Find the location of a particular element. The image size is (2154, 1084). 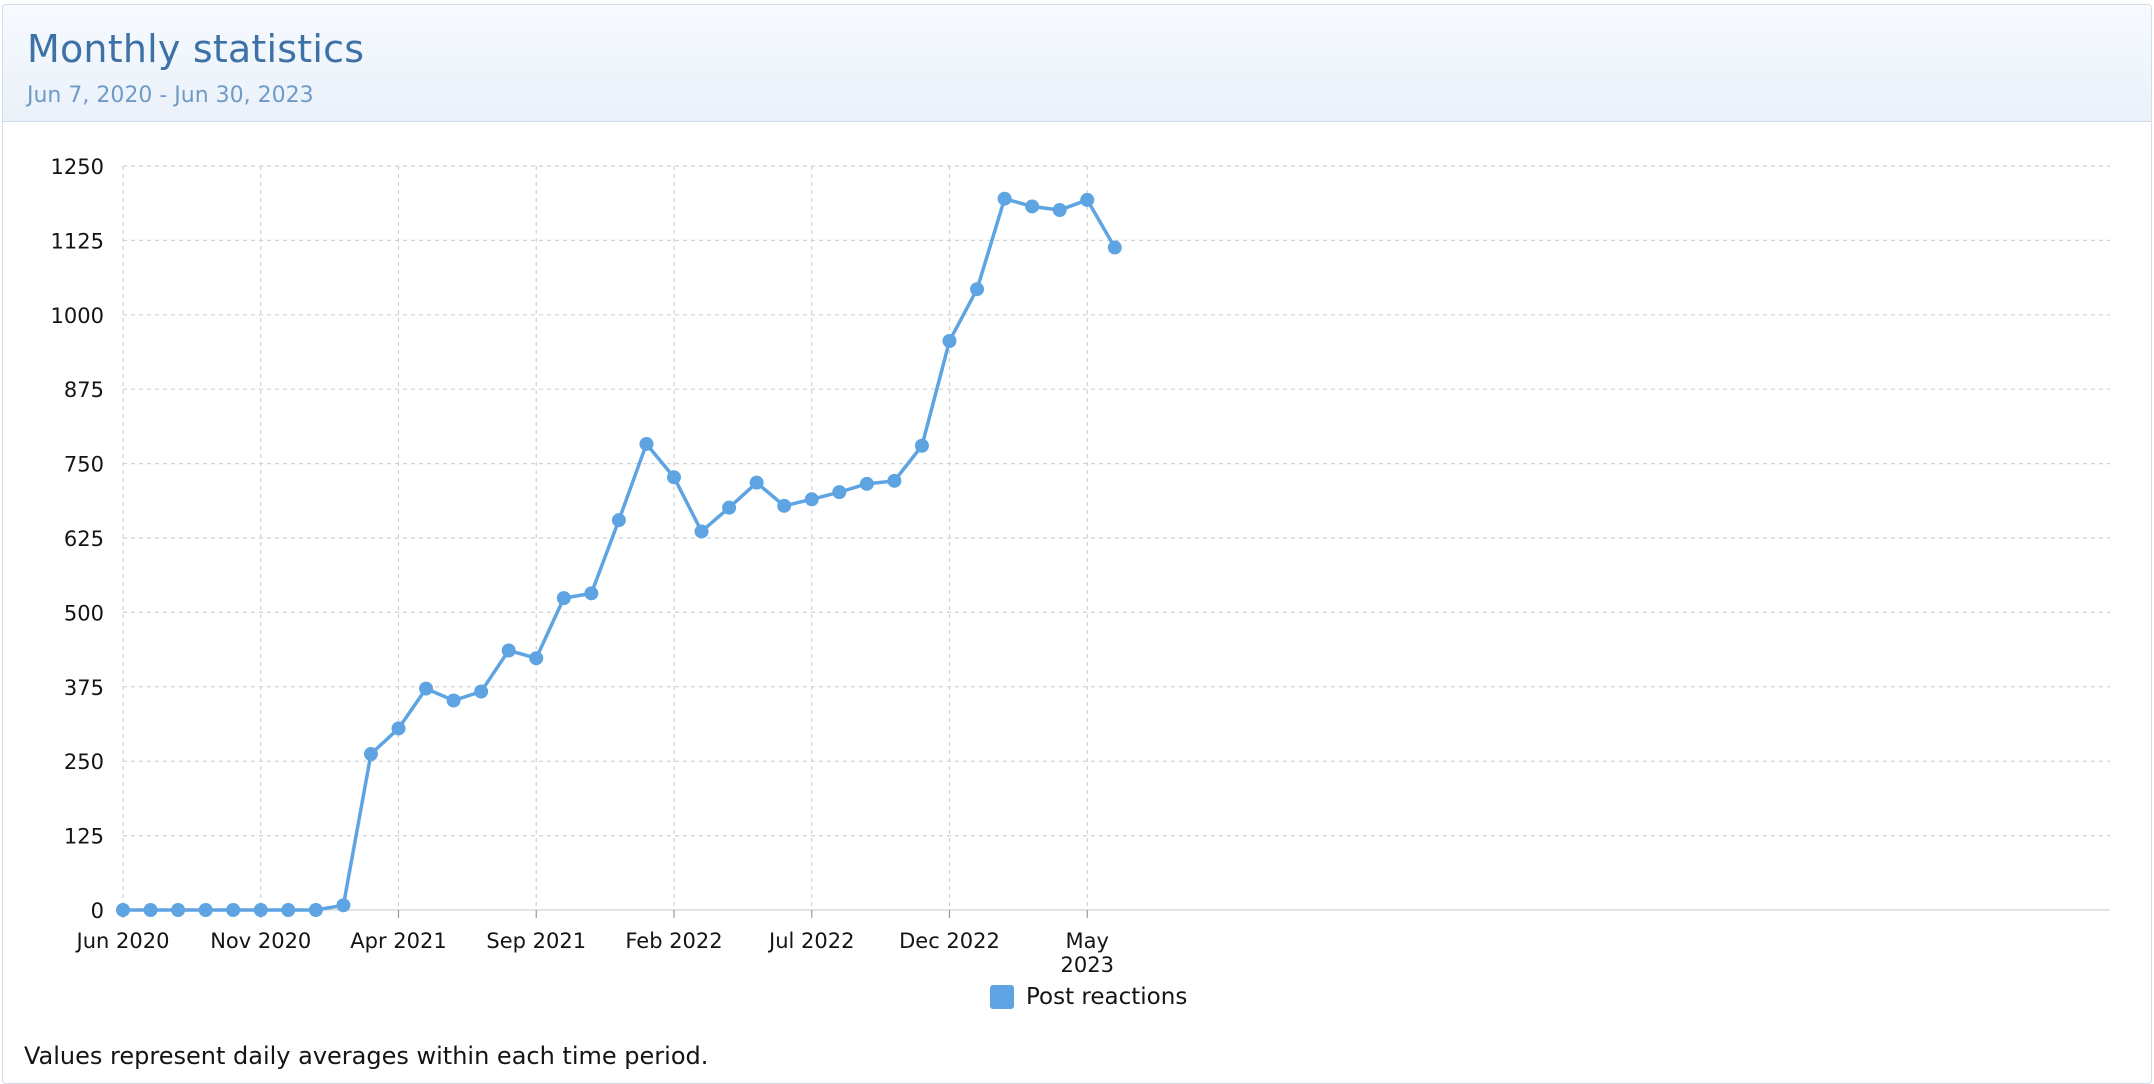

y-tick-label: 500 is located at coordinates (84, 613).